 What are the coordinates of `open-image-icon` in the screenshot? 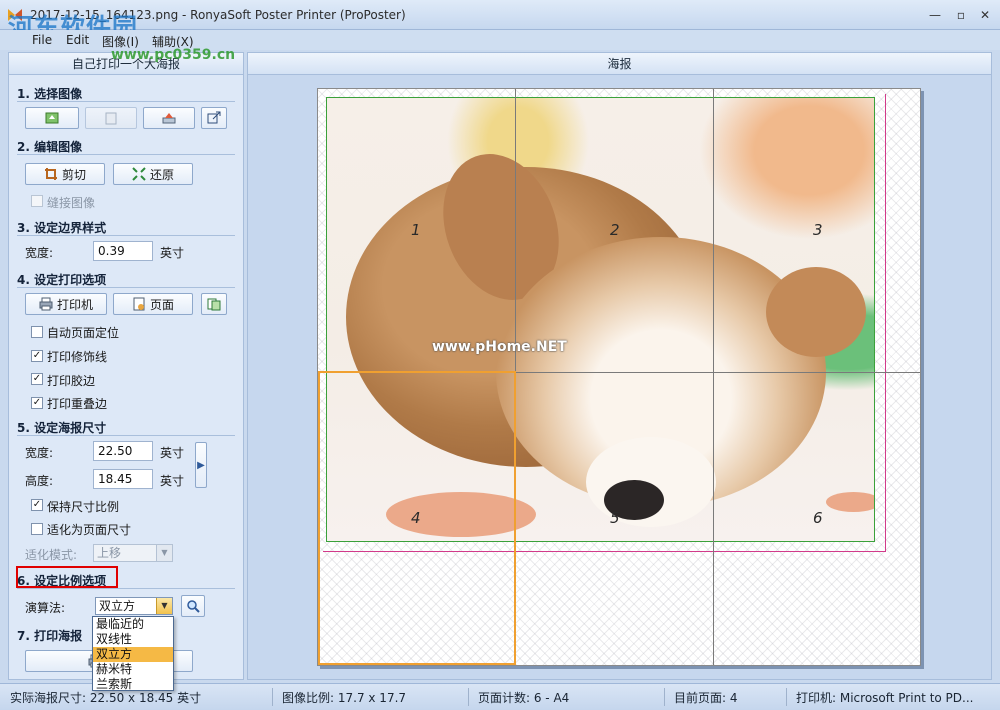 It's located at (52, 118).